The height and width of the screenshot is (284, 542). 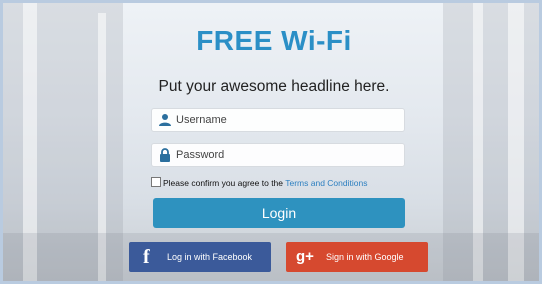 I want to click on password-input, so click(x=288, y=155).